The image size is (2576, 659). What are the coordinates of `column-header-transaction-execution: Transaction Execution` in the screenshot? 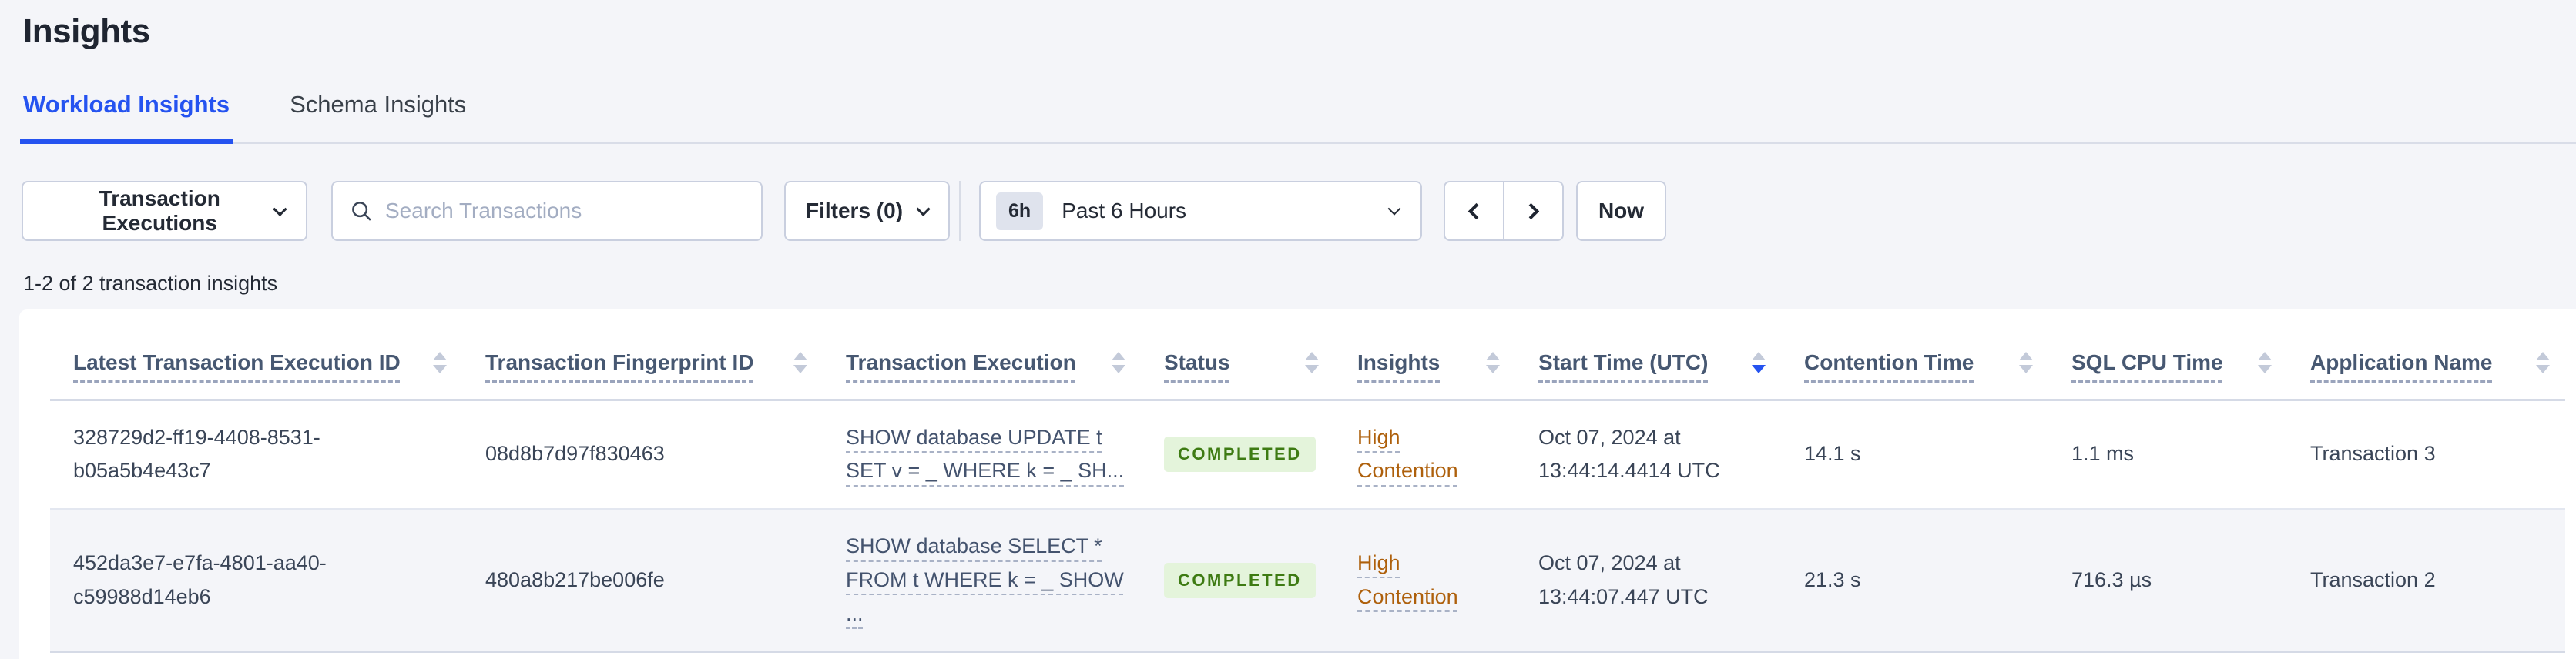 It's located at (982, 355).